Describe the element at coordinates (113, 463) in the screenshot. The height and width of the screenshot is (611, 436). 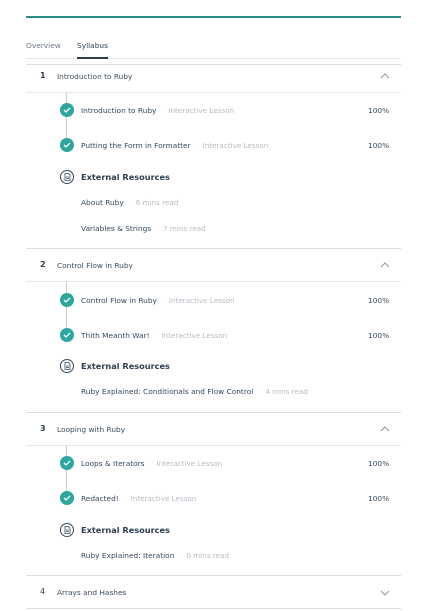
I see `lesson-name: Loops & Iterators` at that location.